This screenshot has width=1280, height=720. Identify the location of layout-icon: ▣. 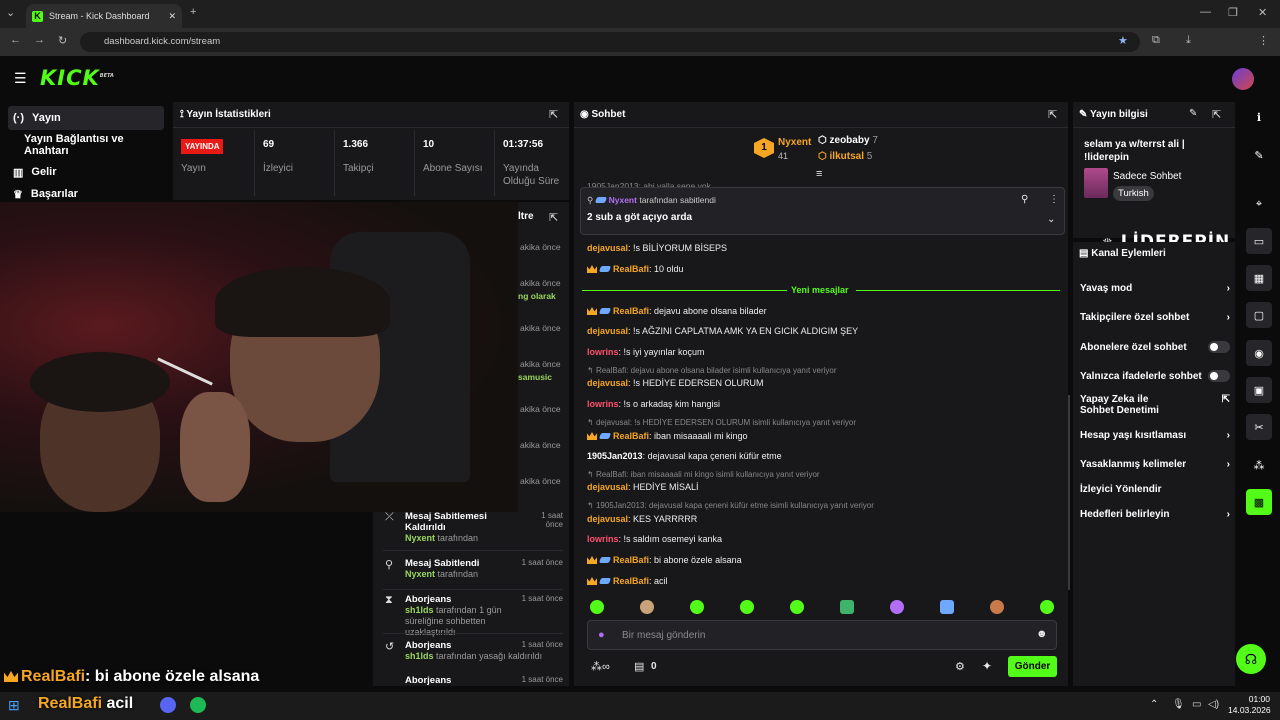
(1259, 390).